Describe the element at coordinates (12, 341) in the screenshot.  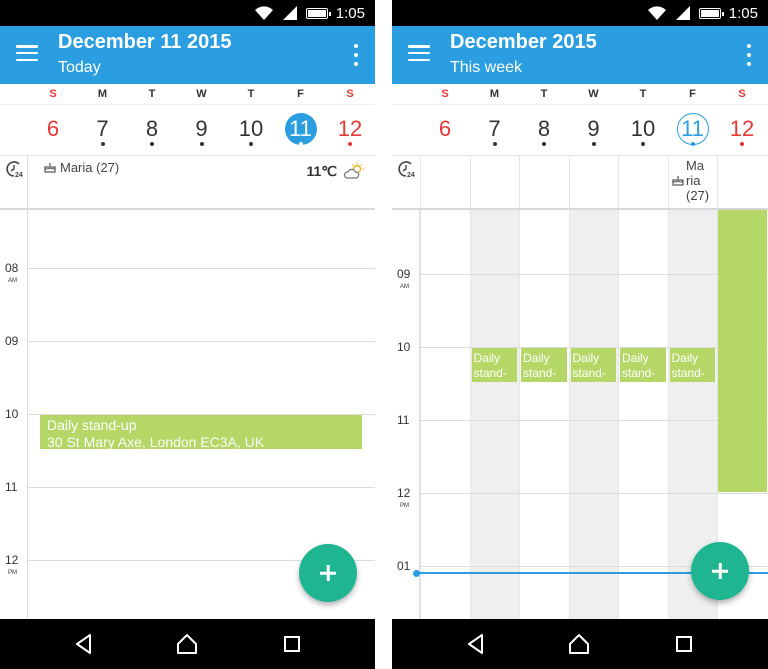
I see `hour-text: 09` at that location.